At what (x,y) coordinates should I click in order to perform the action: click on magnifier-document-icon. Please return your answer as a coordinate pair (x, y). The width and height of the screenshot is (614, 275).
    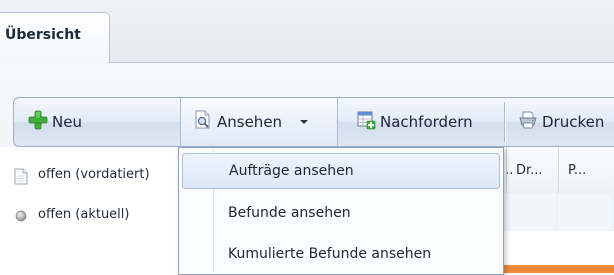
    Looking at the image, I should click on (203, 122).